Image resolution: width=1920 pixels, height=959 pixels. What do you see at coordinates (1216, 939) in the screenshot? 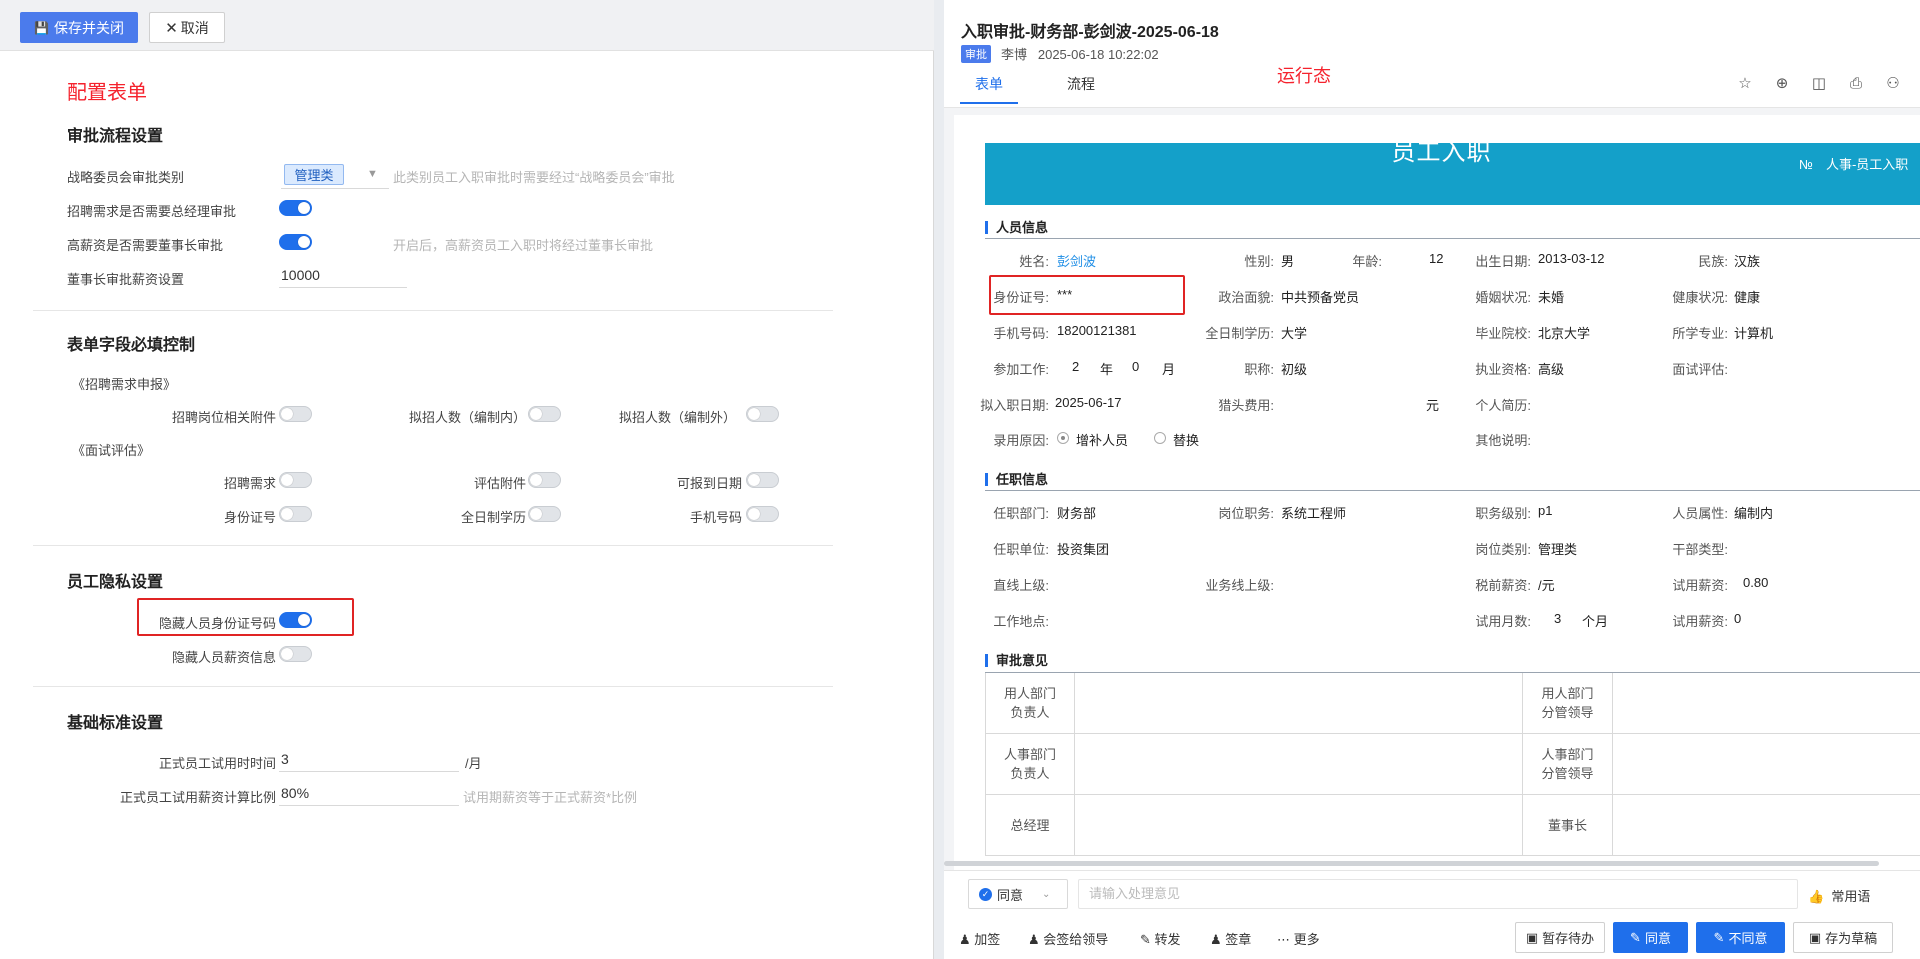
I see `stamp-icon: ♟` at bounding box center [1216, 939].